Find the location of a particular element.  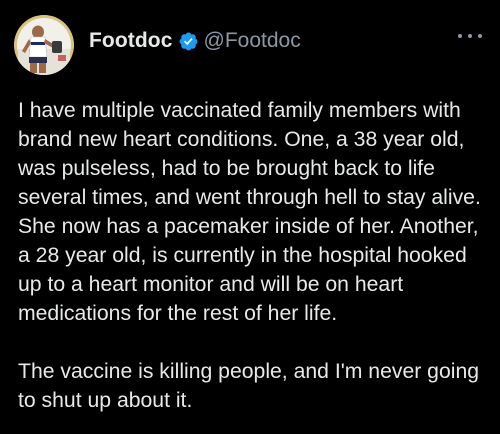

avatar-photo-icon is located at coordinates (44, 45).